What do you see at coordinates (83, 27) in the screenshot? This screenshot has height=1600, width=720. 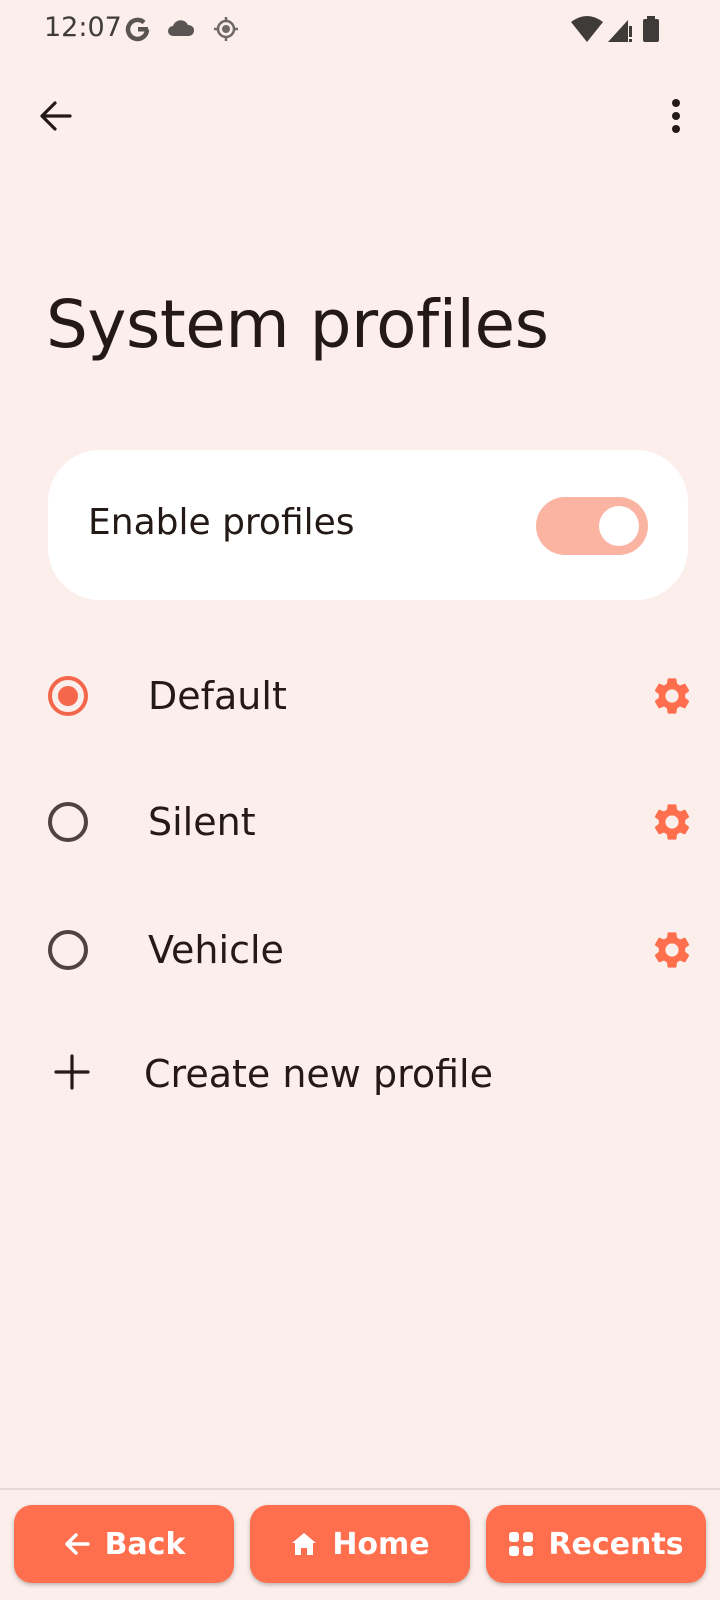 I see `status-time: 12:07` at bounding box center [83, 27].